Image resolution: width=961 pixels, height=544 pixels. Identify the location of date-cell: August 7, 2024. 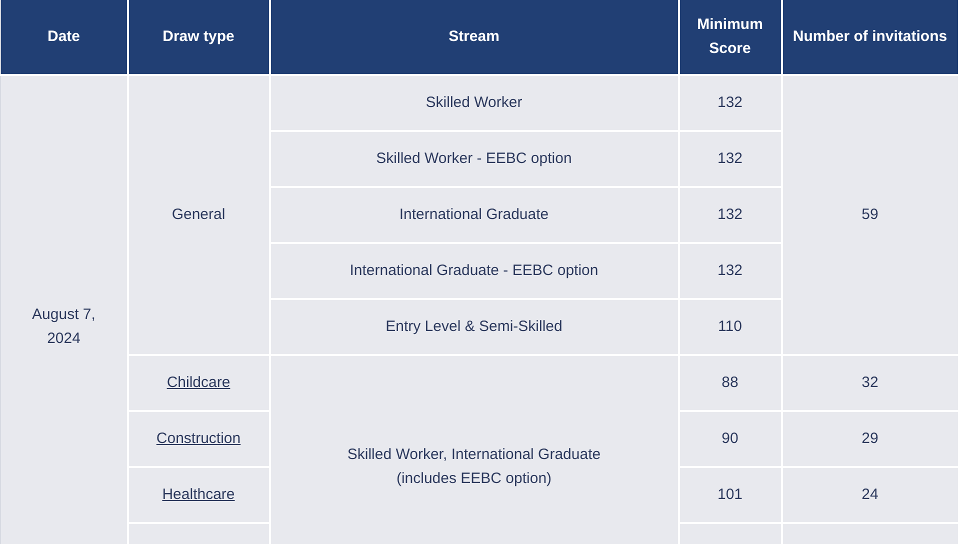
(64, 309).